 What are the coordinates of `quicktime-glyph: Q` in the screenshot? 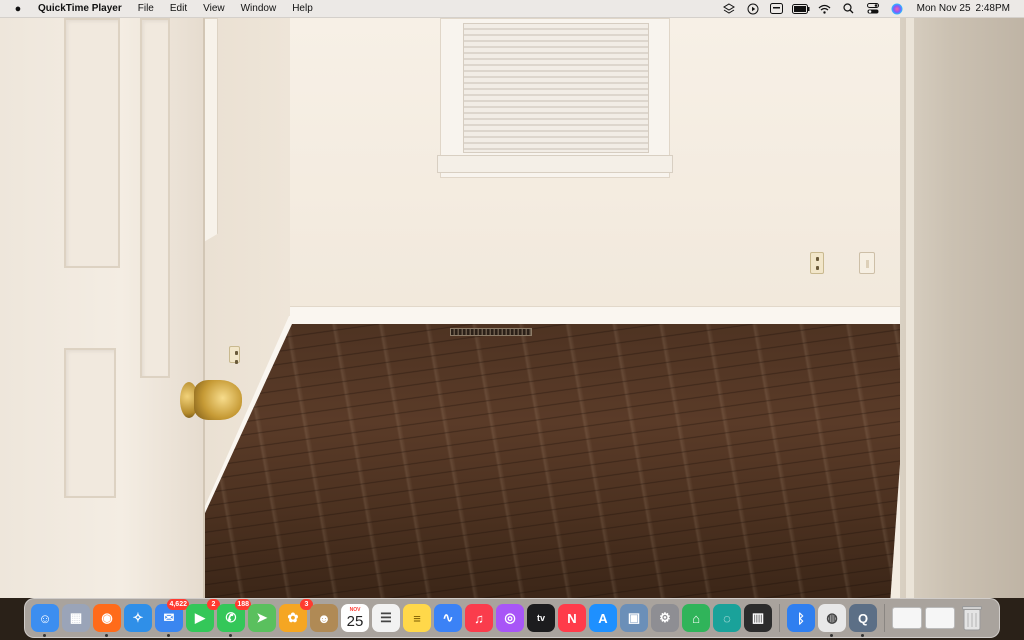 It's located at (863, 618).